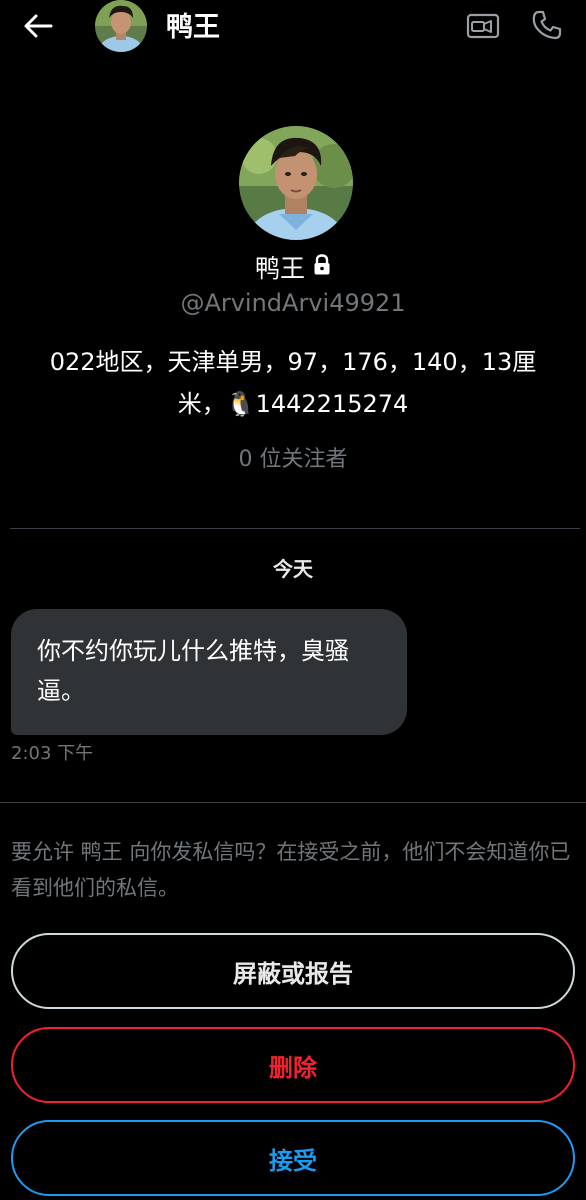 This screenshot has height=1200, width=586. What do you see at coordinates (193, 27) in the screenshot?
I see `header-name: 鸭王` at bounding box center [193, 27].